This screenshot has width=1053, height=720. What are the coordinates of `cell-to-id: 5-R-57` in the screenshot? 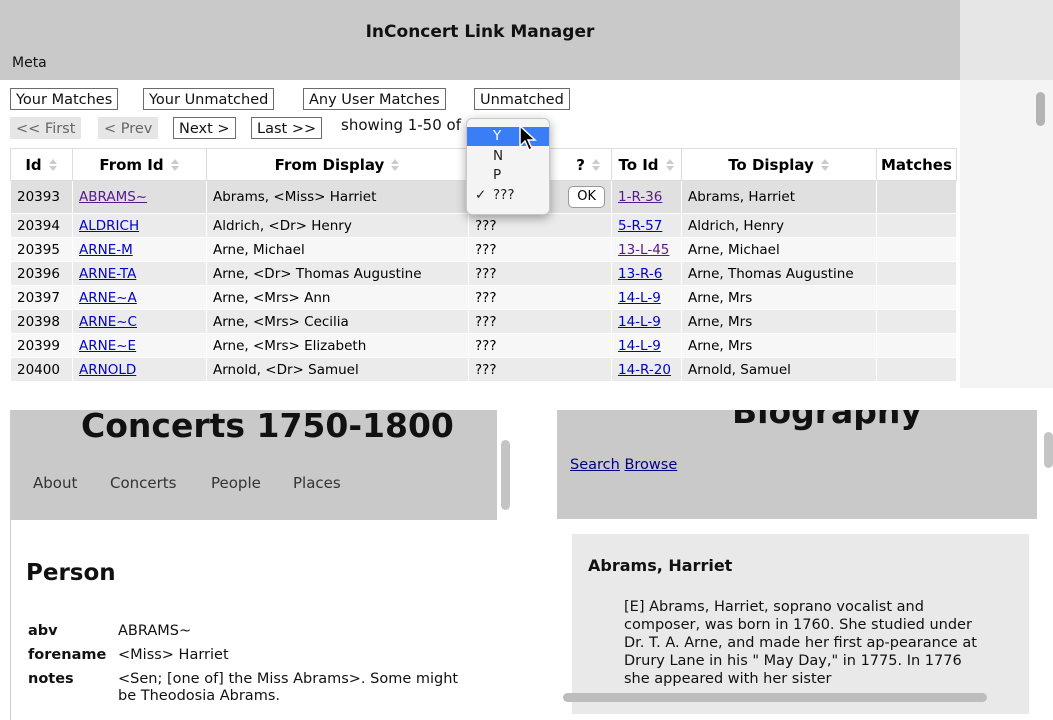 It's located at (646, 225).